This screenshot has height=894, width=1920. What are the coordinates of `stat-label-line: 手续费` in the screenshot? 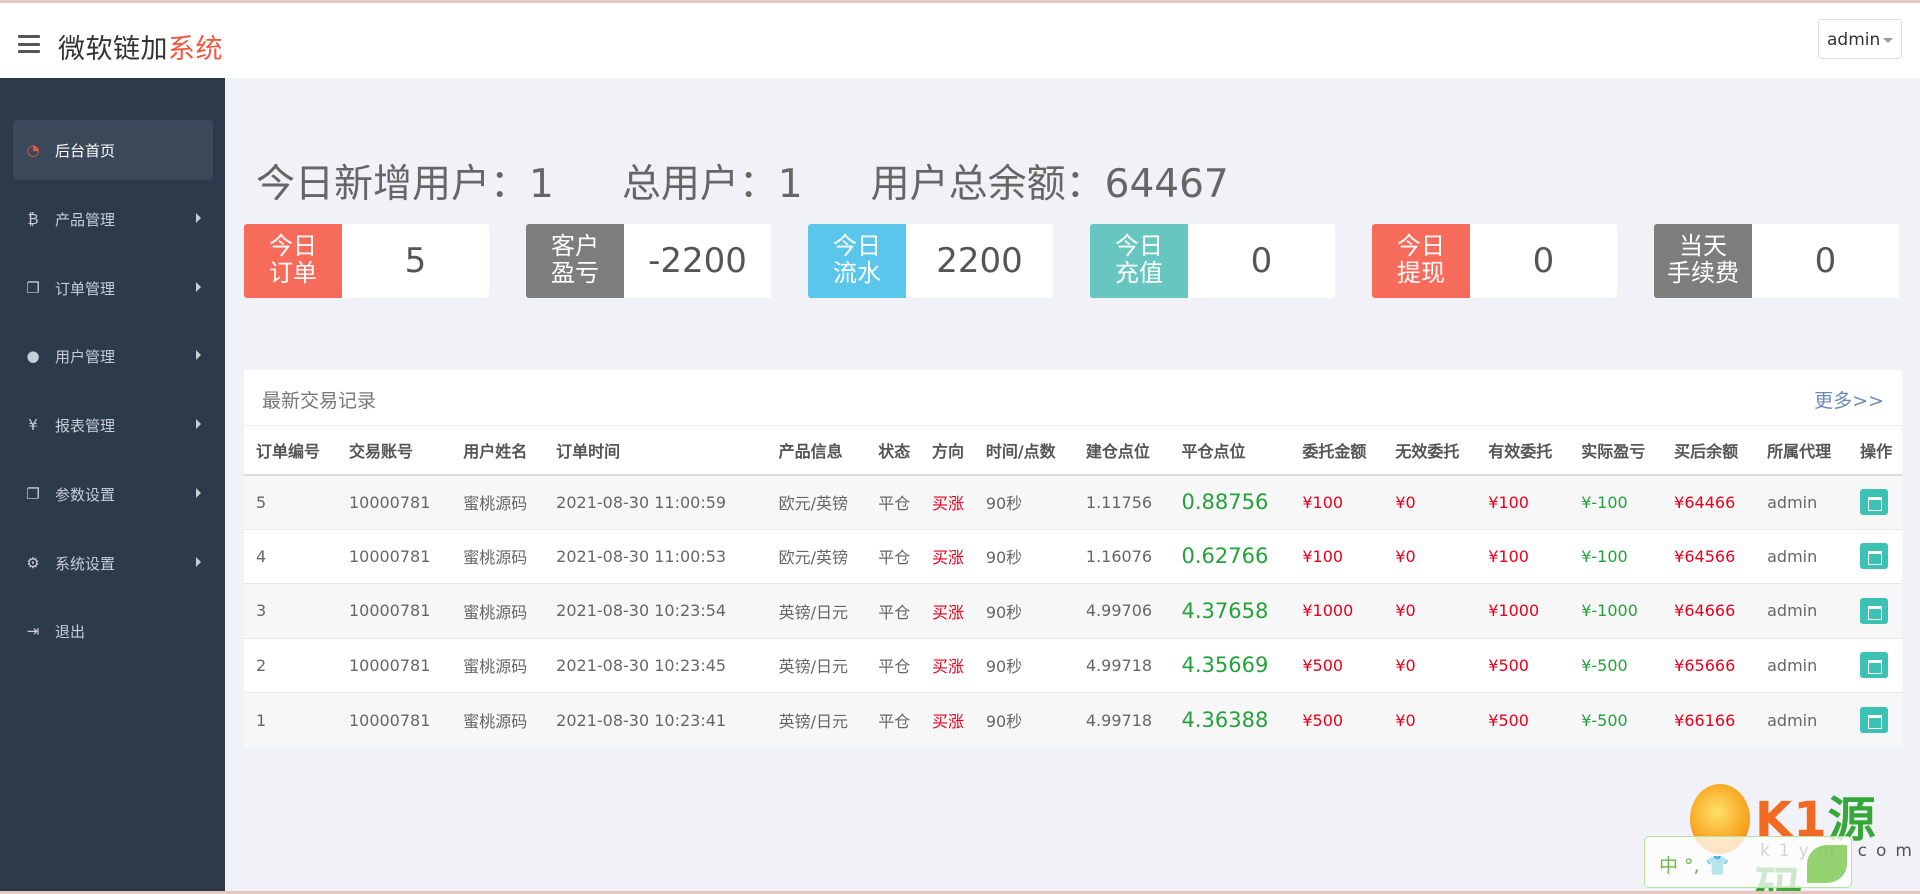 It's located at (1703, 273).